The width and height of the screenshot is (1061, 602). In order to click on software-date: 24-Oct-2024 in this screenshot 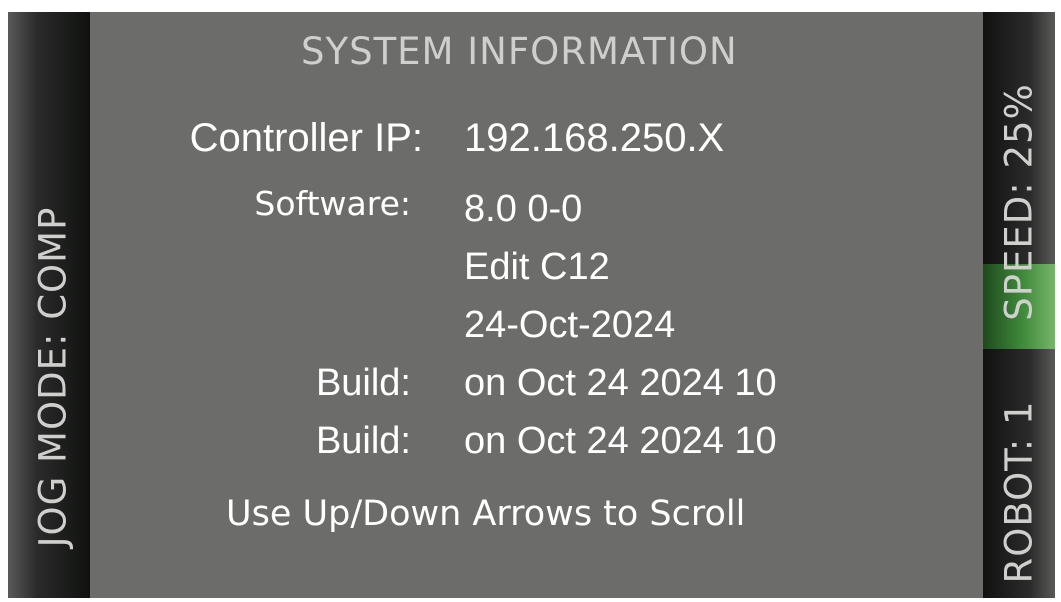, I will do `click(570, 325)`.